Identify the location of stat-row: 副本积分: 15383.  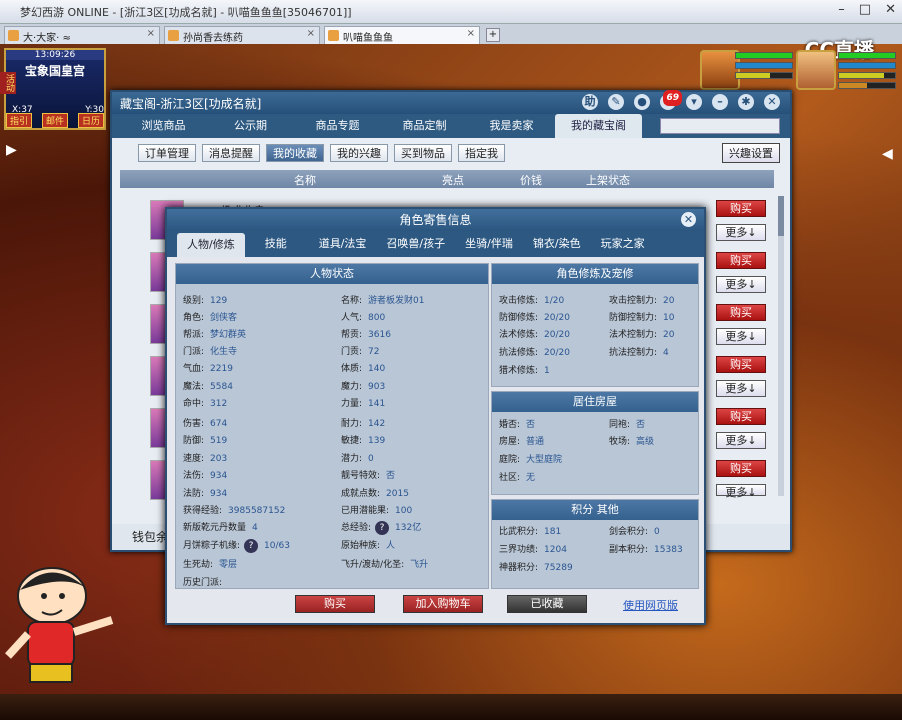
(646, 550).